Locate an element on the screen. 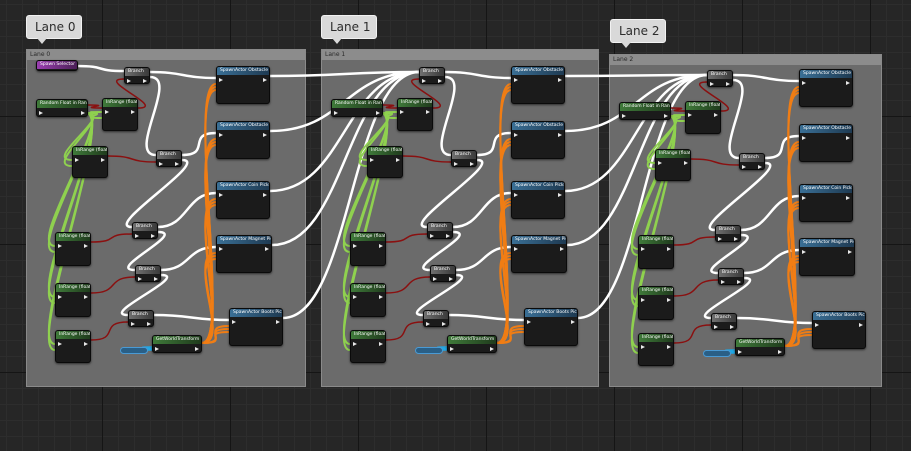 The image size is (911, 451). lane-1-spawn-coin-node: SpawnActor Coin Pickup is located at coordinates (538, 200).